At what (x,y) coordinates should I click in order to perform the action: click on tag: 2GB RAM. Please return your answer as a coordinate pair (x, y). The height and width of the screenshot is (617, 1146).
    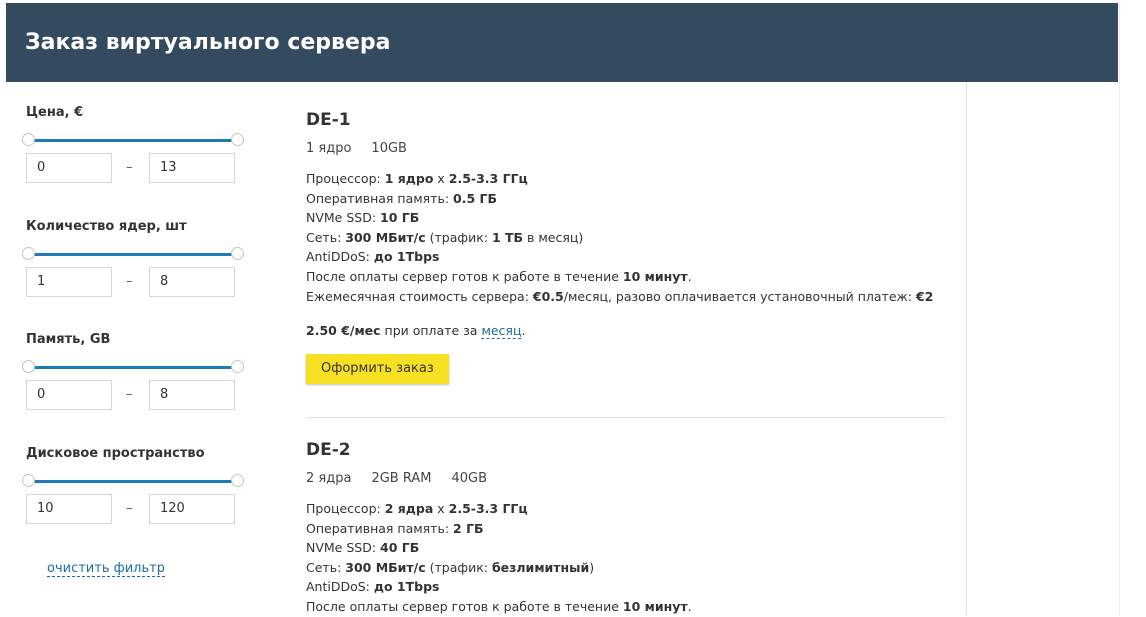
    Looking at the image, I should click on (401, 478).